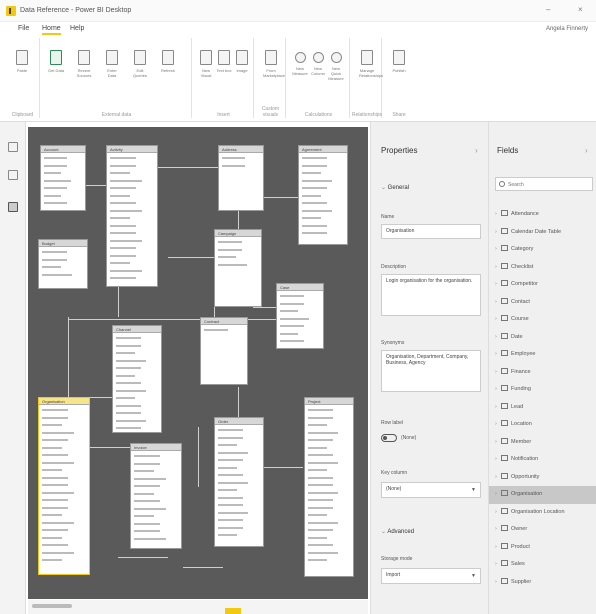 The image size is (596, 614). I want to click on horizontal-scrollbar, so click(52, 606).